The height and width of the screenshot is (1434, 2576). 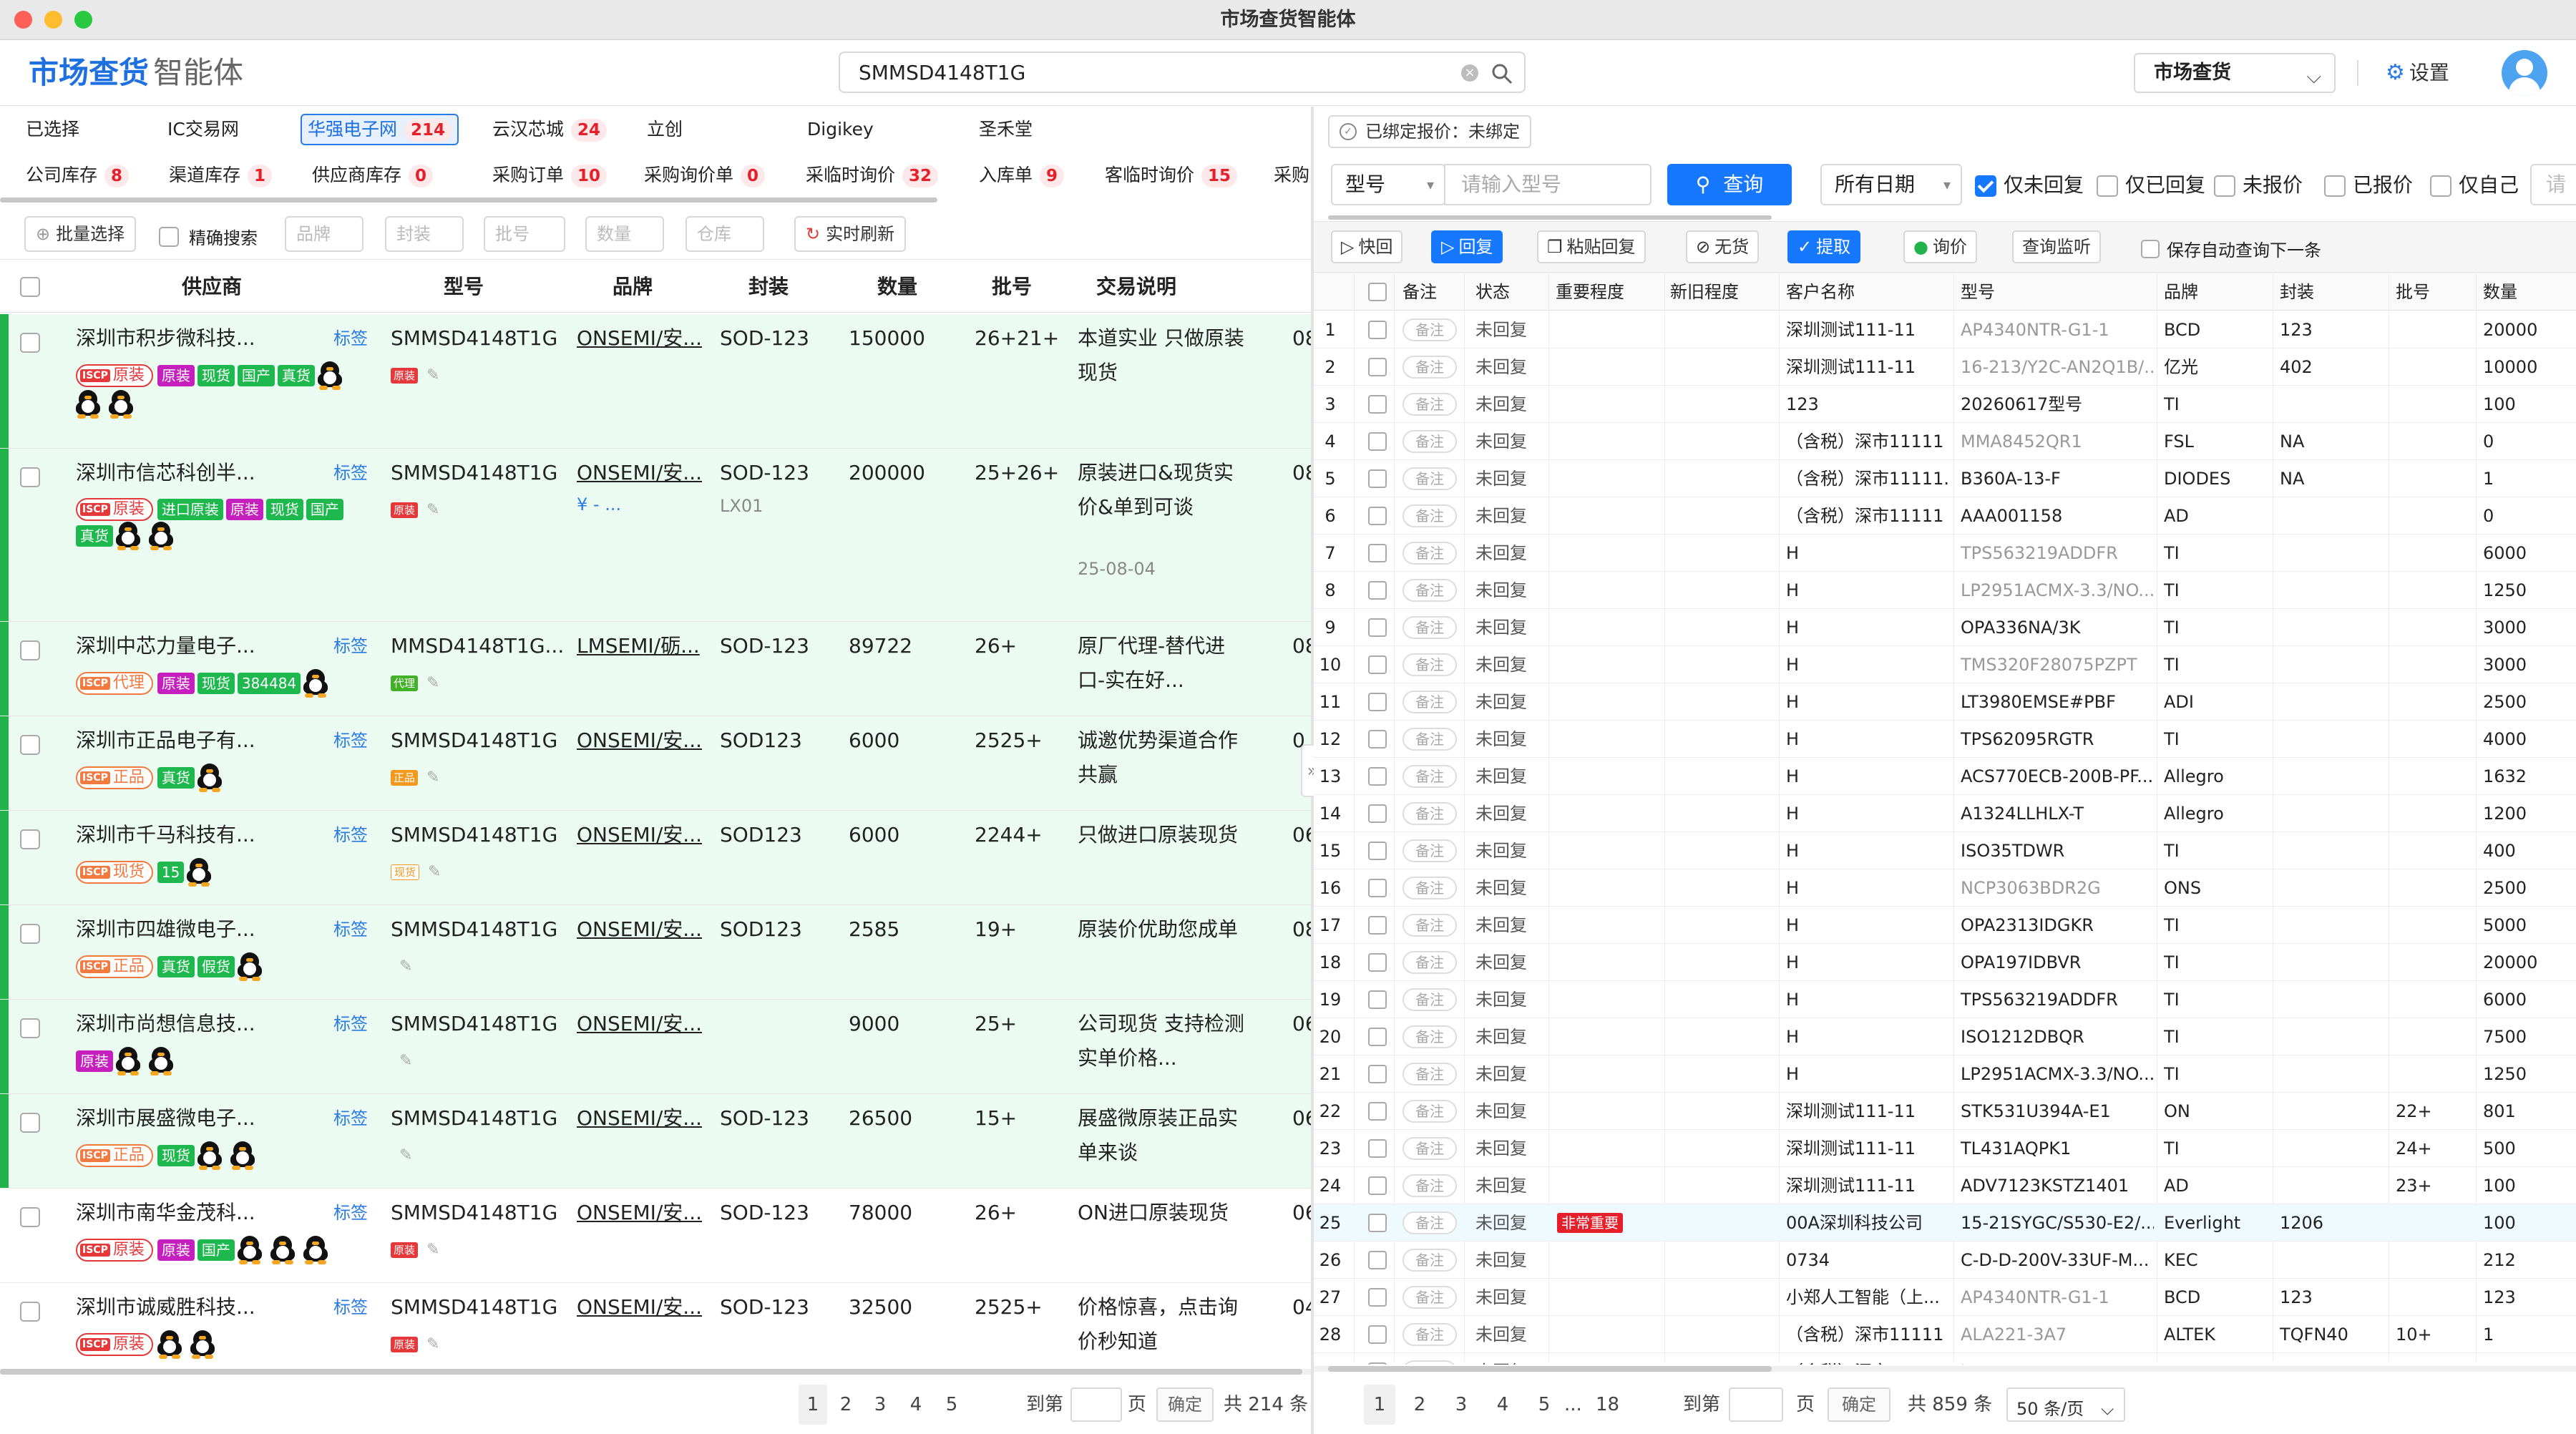 What do you see at coordinates (2474, 185) in the screenshot?
I see `filter-4: 仅自己` at bounding box center [2474, 185].